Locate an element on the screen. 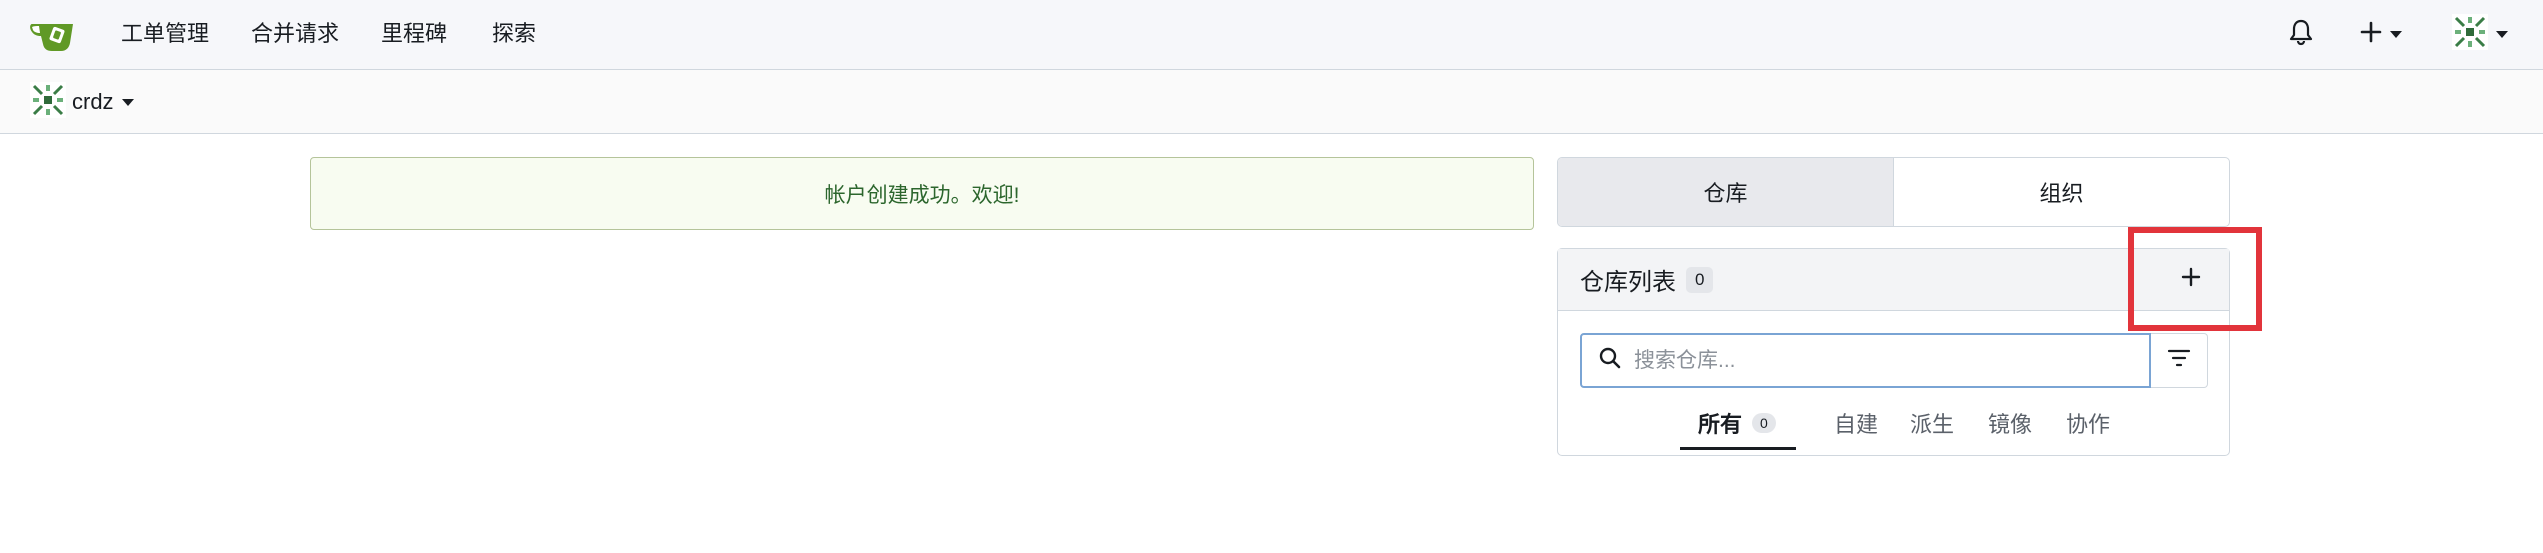 Image resolution: width=2543 pixels, height=553 pixels. filter-icon is located at coordinates (2179, 360).